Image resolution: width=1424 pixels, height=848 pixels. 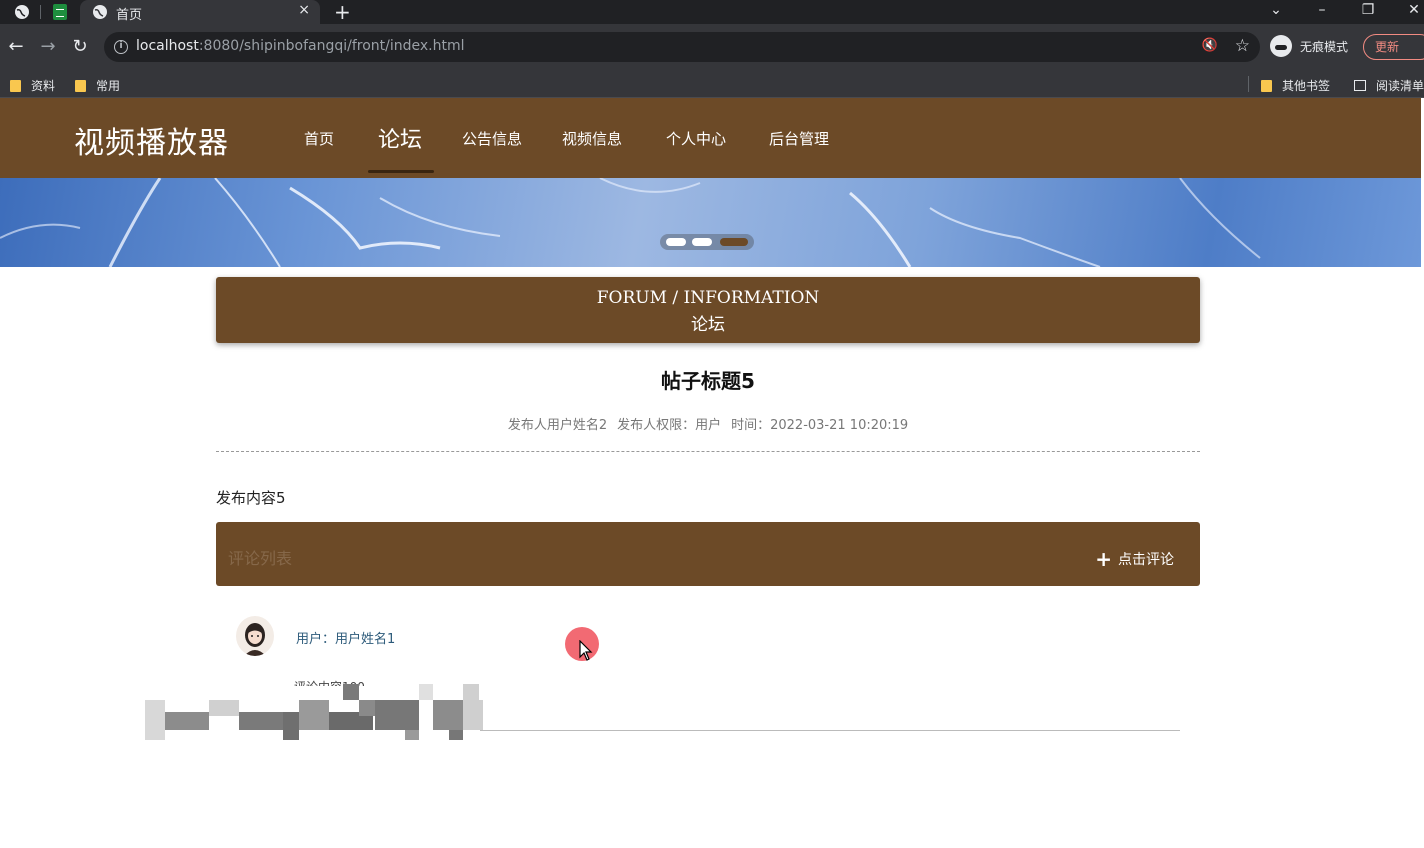 What do you see at coordinates (1322, 12) in the screenshot?
I see `minimize-icon: –` at bounding box center [1322, 12].